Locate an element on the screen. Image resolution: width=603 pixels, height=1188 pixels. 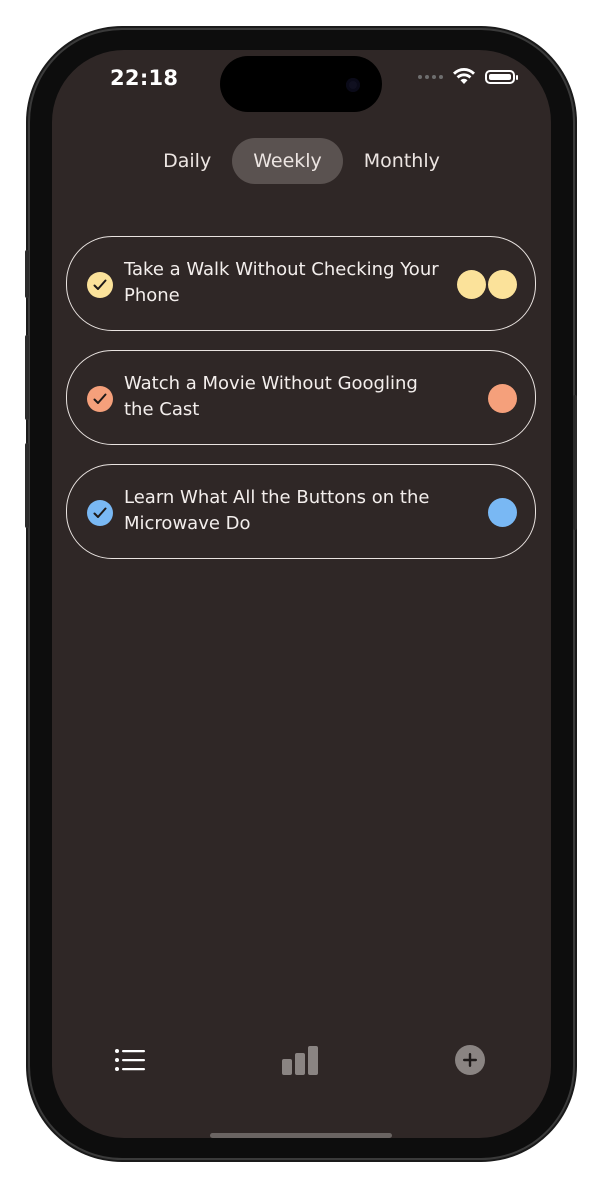
bar-chart-icon is located at coordinates (301, 1060).